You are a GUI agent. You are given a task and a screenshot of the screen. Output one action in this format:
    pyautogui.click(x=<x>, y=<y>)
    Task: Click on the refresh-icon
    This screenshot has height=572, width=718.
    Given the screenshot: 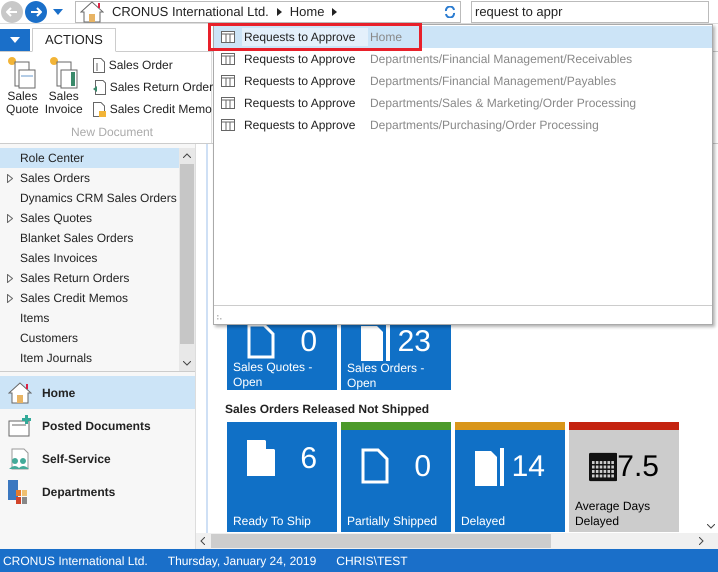 What is the action you would take?
    pyautogui.click(x=450, y=12)
    